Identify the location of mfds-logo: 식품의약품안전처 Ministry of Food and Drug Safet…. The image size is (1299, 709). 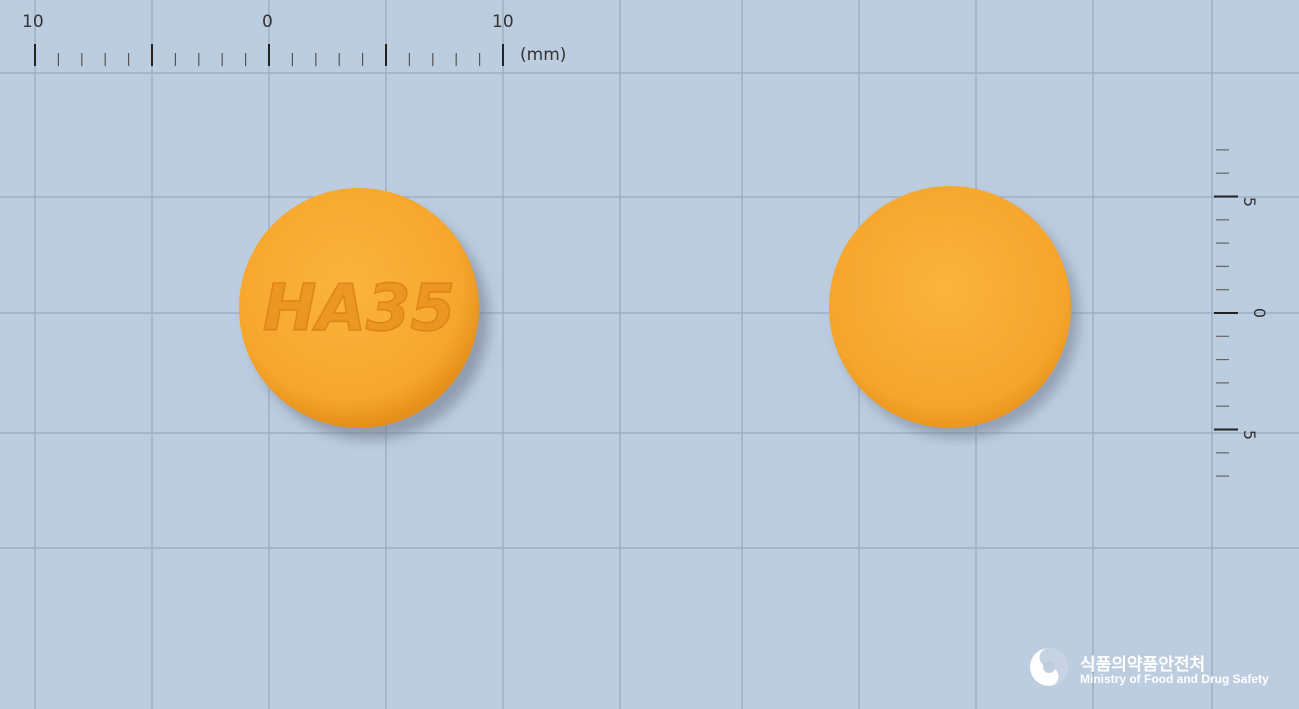
(1153, 669).